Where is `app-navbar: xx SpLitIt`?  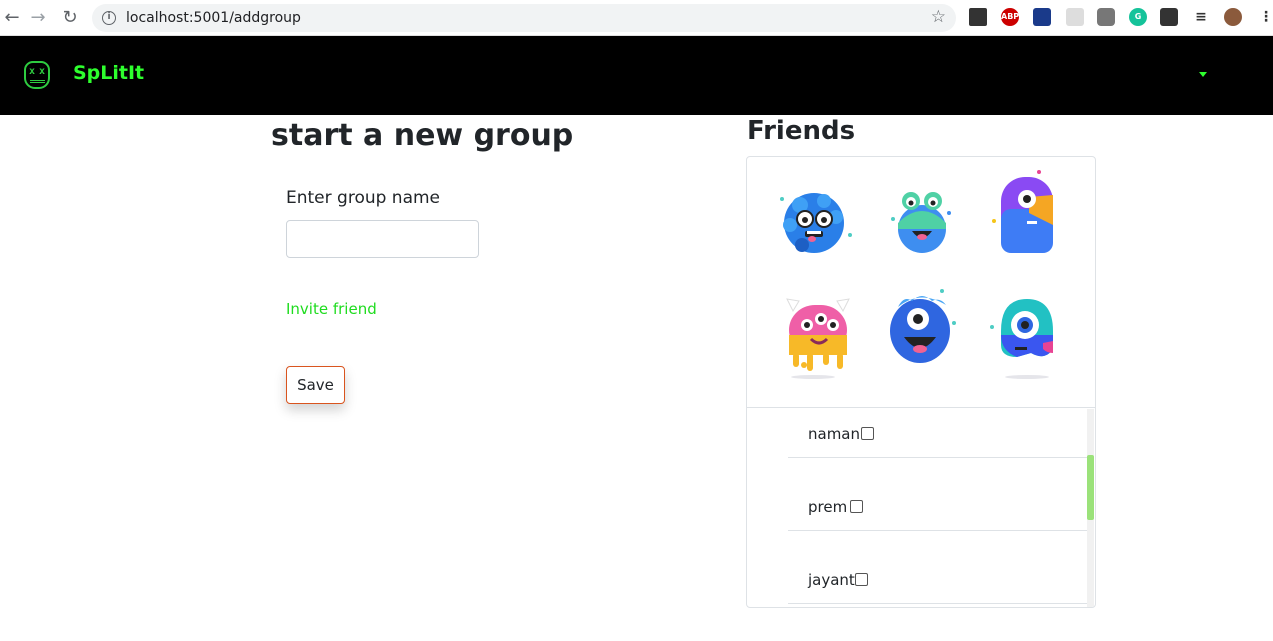 app-navbar: xx SpLitIt is located at coordinates (636, 75).